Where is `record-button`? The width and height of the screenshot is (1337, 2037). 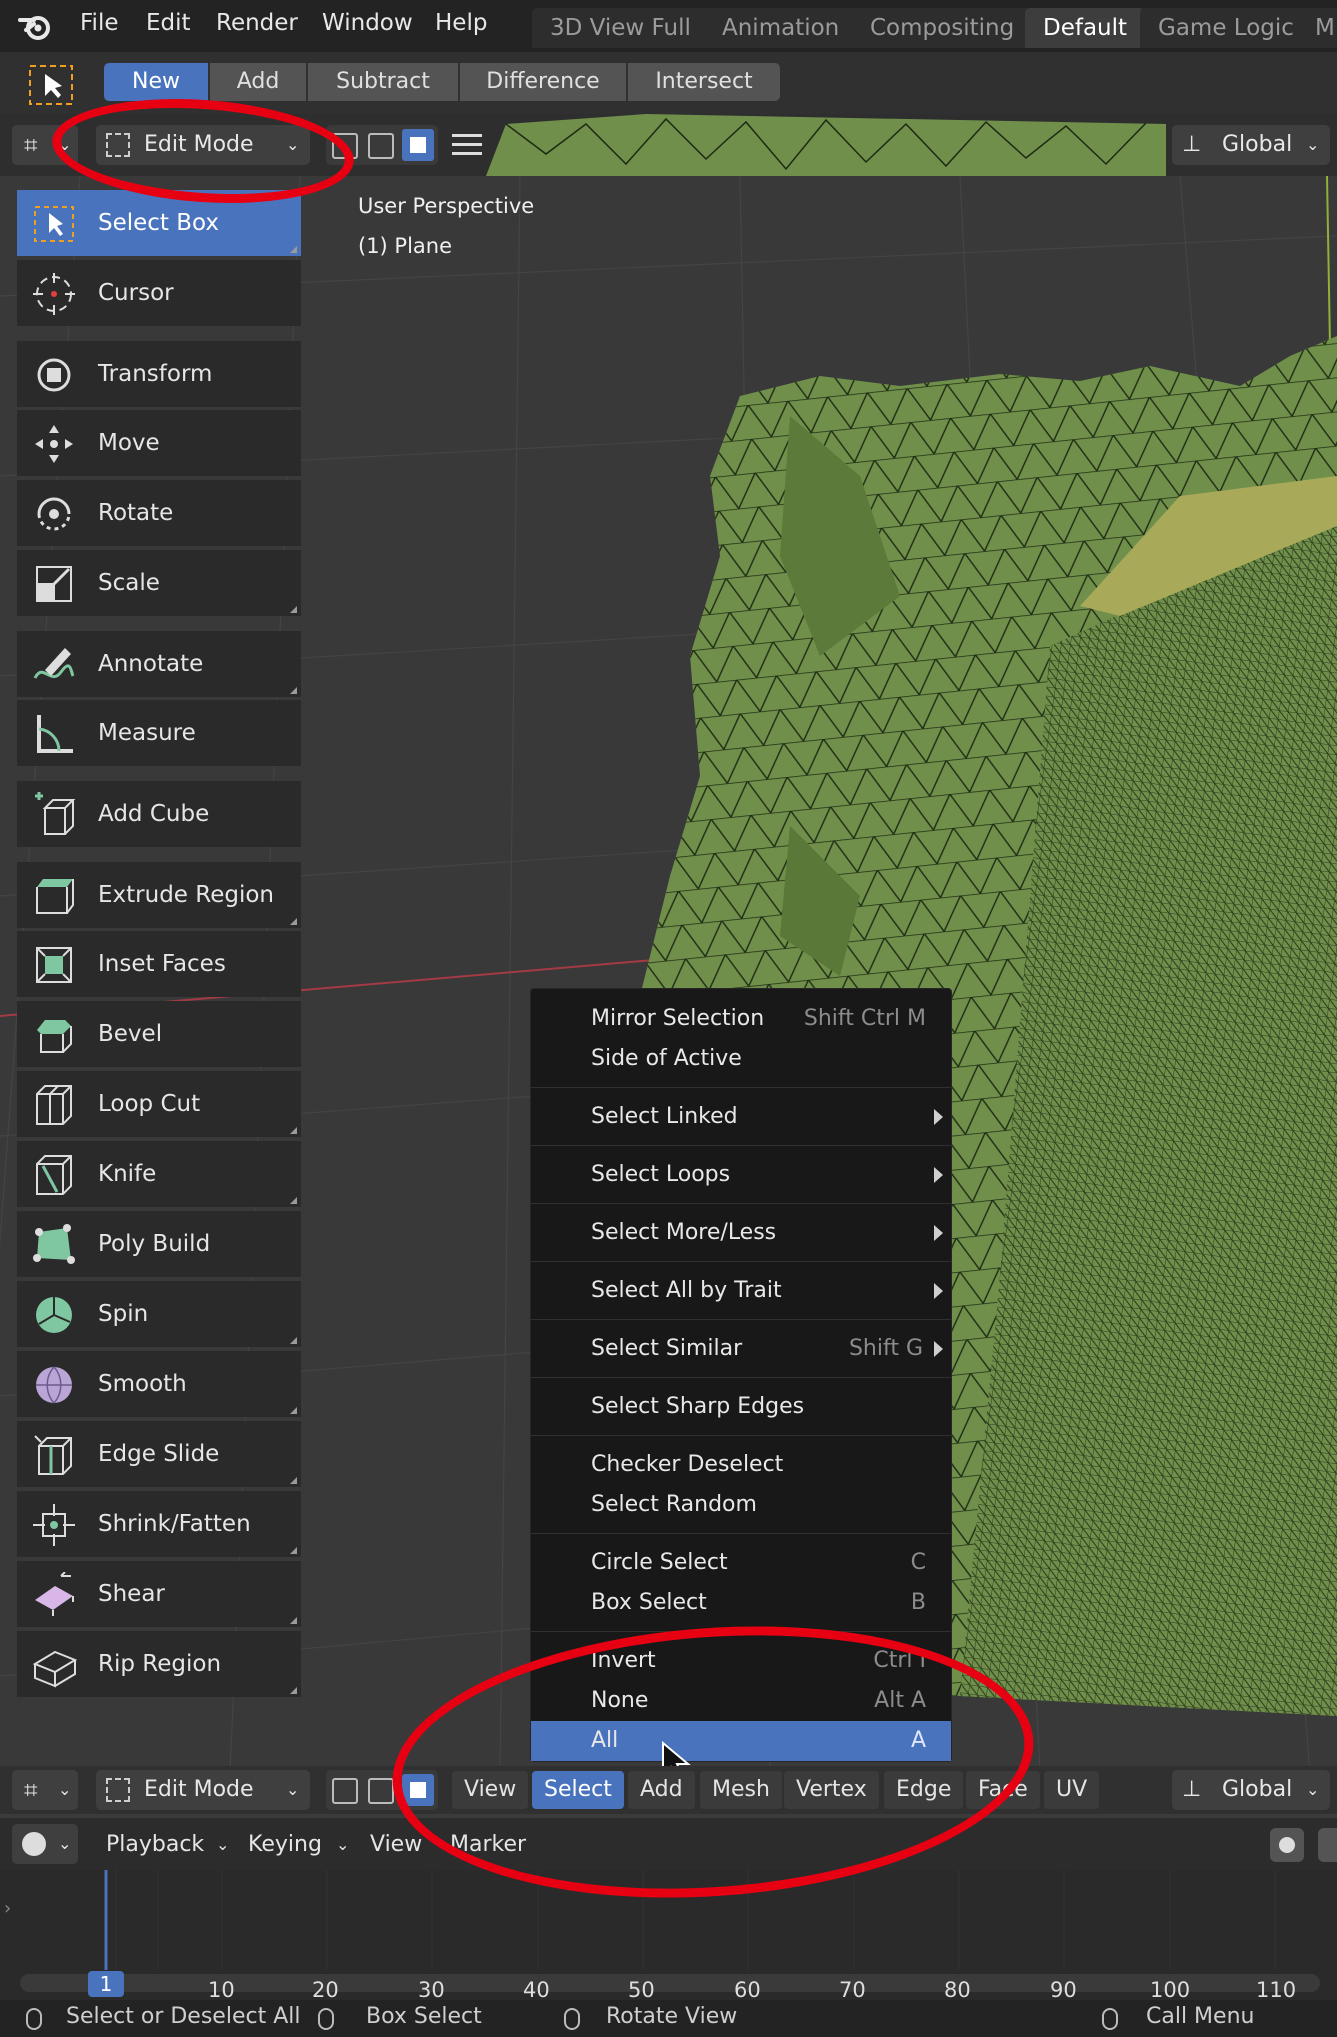 record-button is located at coordinates (1287, 1845).